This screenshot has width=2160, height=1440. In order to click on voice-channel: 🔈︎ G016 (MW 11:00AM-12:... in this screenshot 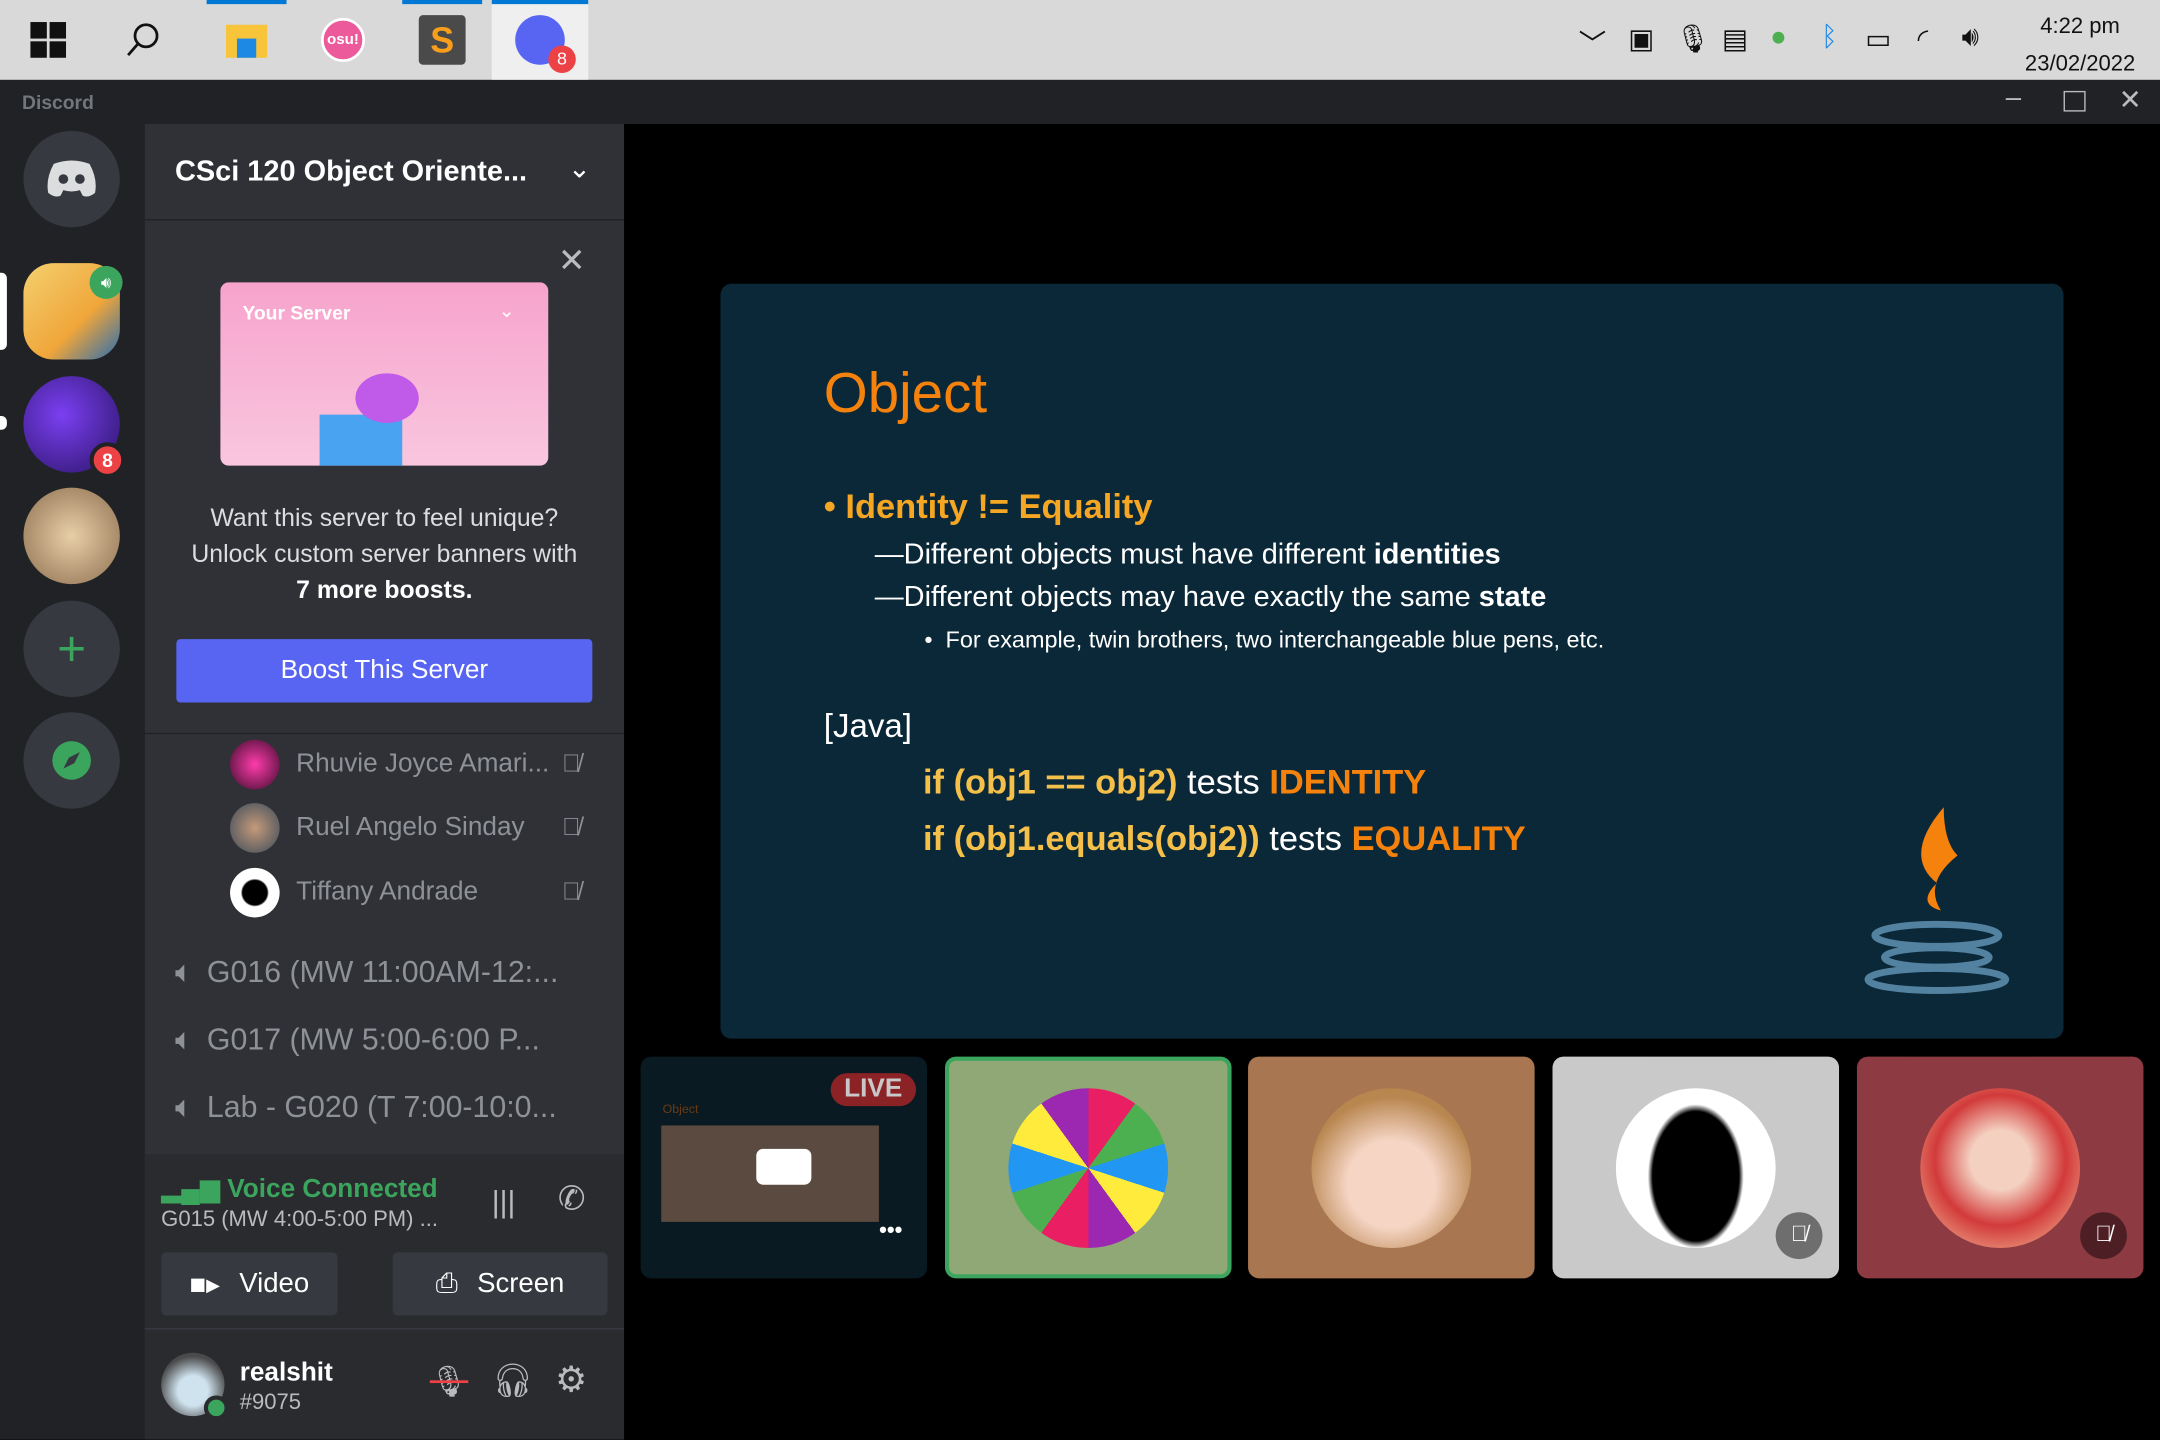, I will do `click(366, 973)`.